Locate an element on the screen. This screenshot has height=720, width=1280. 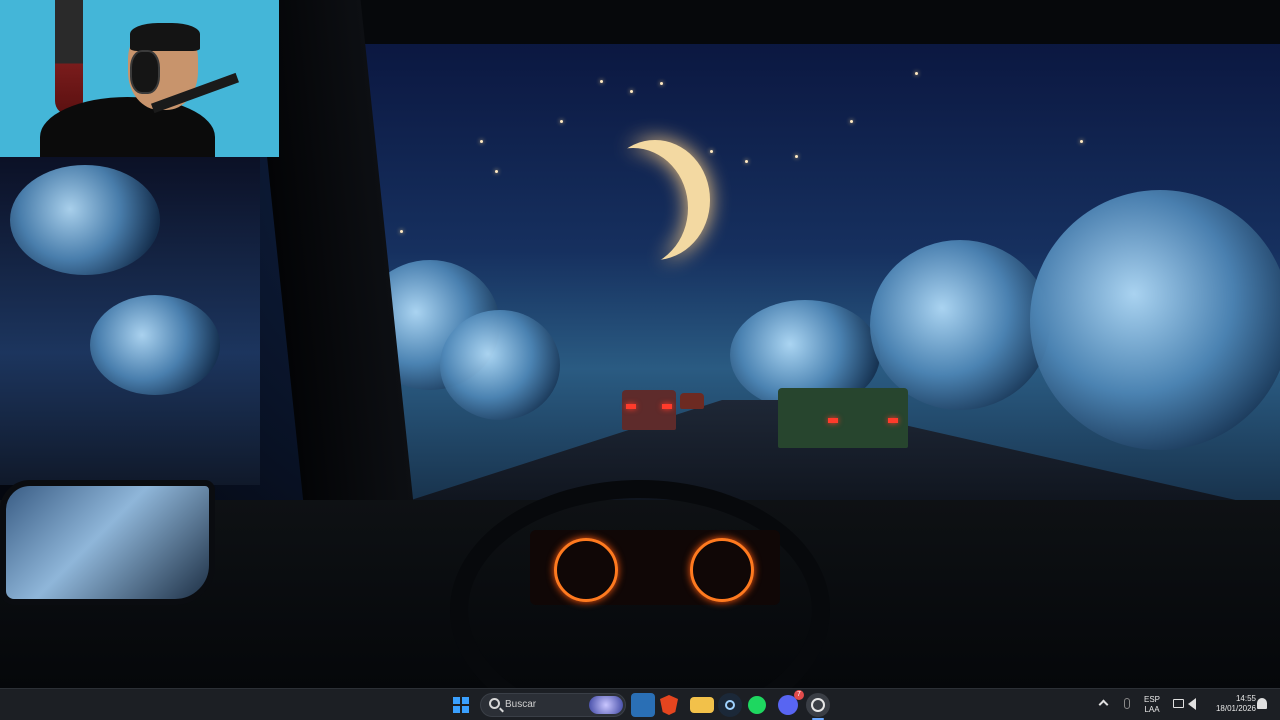
discord-icon: 7 is located at coordinates (791, 702).